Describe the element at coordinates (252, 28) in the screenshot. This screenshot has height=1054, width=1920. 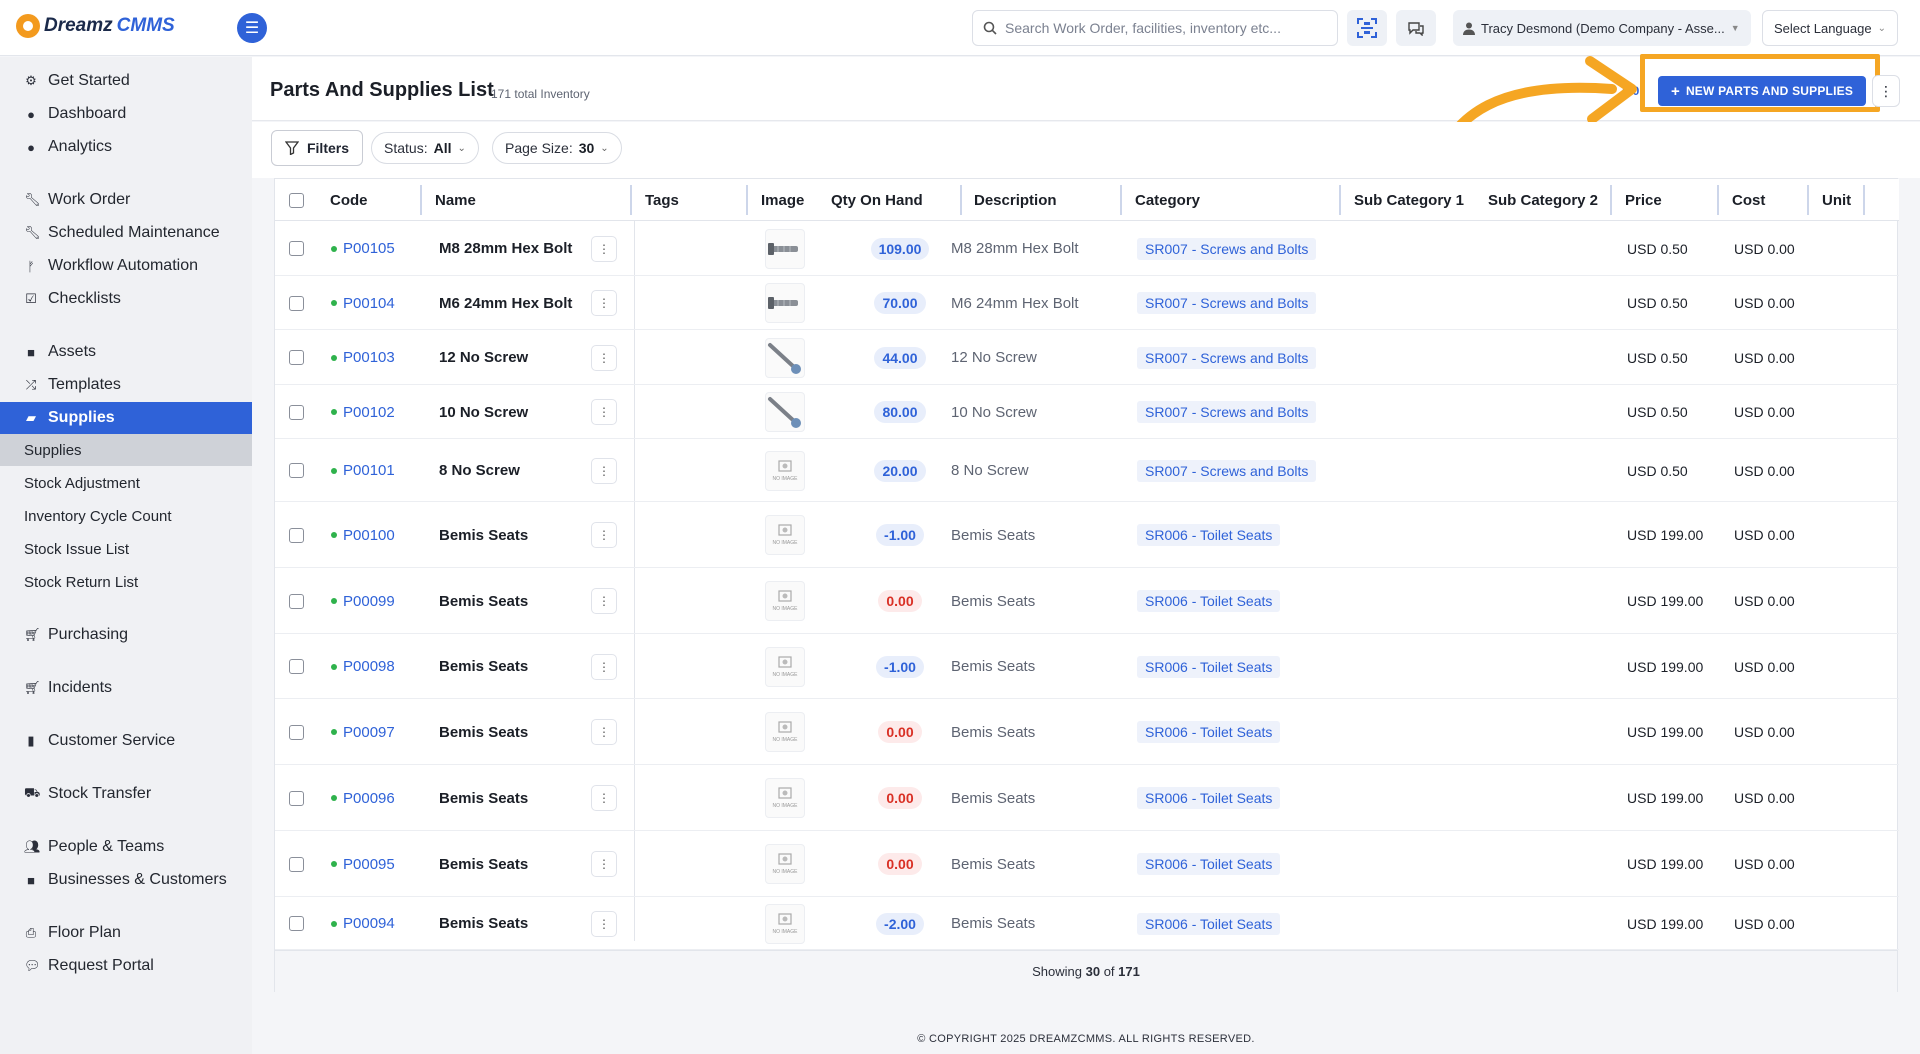
I see `menu-toggle-button: ☰` at that location.